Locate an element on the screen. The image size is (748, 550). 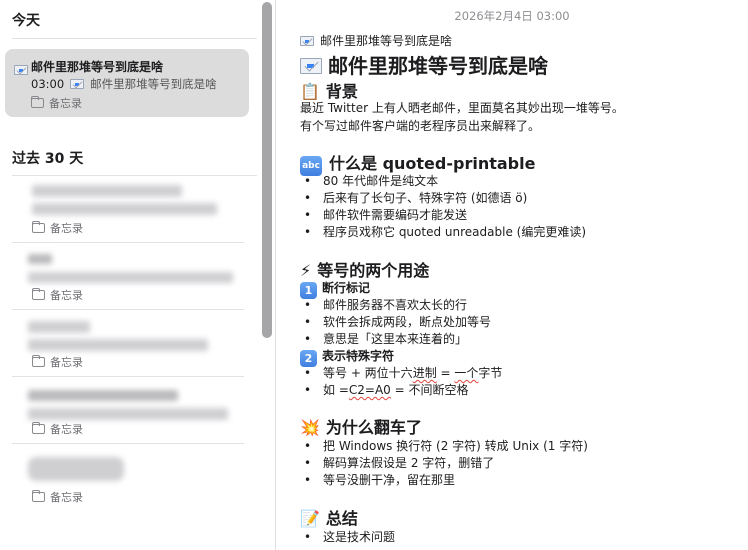
list-item: 邮件软件需要编码才能发送 is located at coordinates (385, 214).